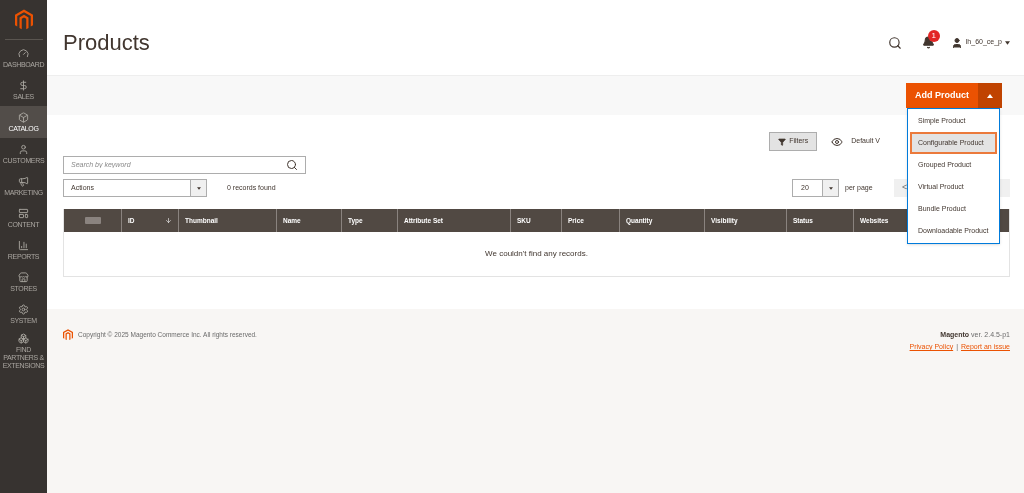  Describe the element at coordinates (23, 277) in the screenshot. I see `storefront-icon` at that location.